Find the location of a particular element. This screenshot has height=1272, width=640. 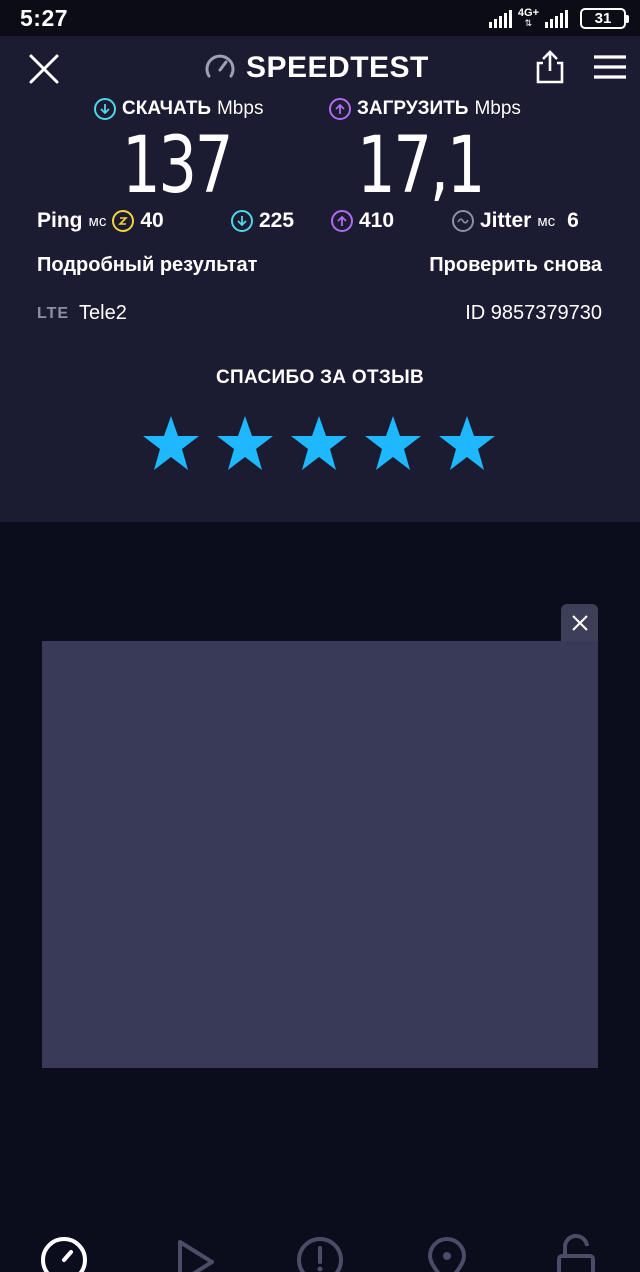

feedback-title: СПАСИБО ЗА ОТЗЫВ is located at coordinates (320, 377).